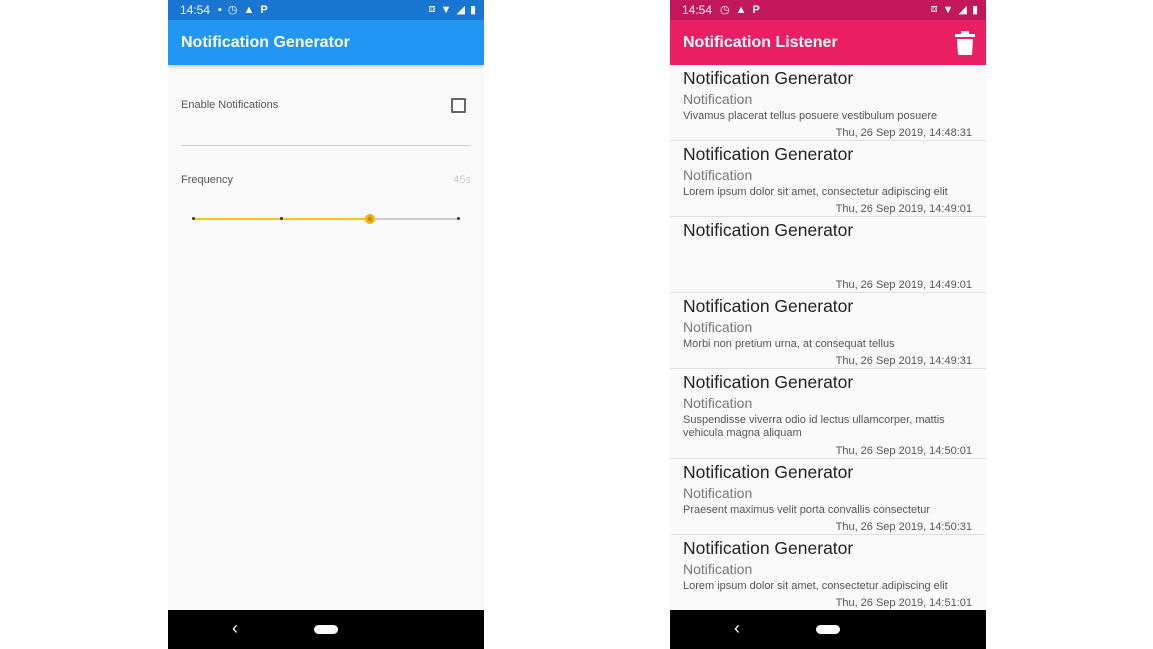  What do you see at coordinates (760, 42) in the screenshot?
I see `app-title: Notification Listener` at bounding box center [760, 42].